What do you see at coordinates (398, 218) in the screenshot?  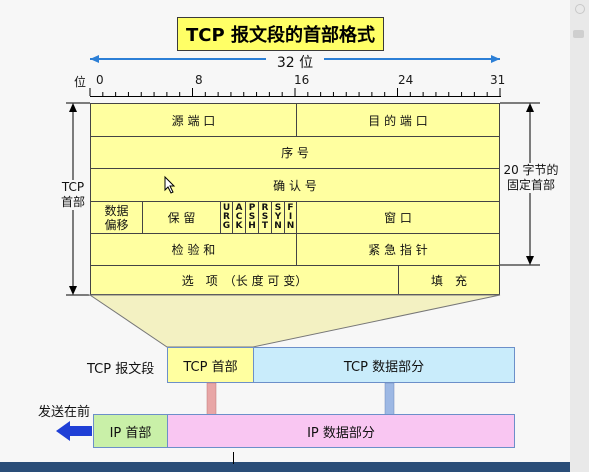 I see `window-field: 窗 口` at bounding box center [398, 218].